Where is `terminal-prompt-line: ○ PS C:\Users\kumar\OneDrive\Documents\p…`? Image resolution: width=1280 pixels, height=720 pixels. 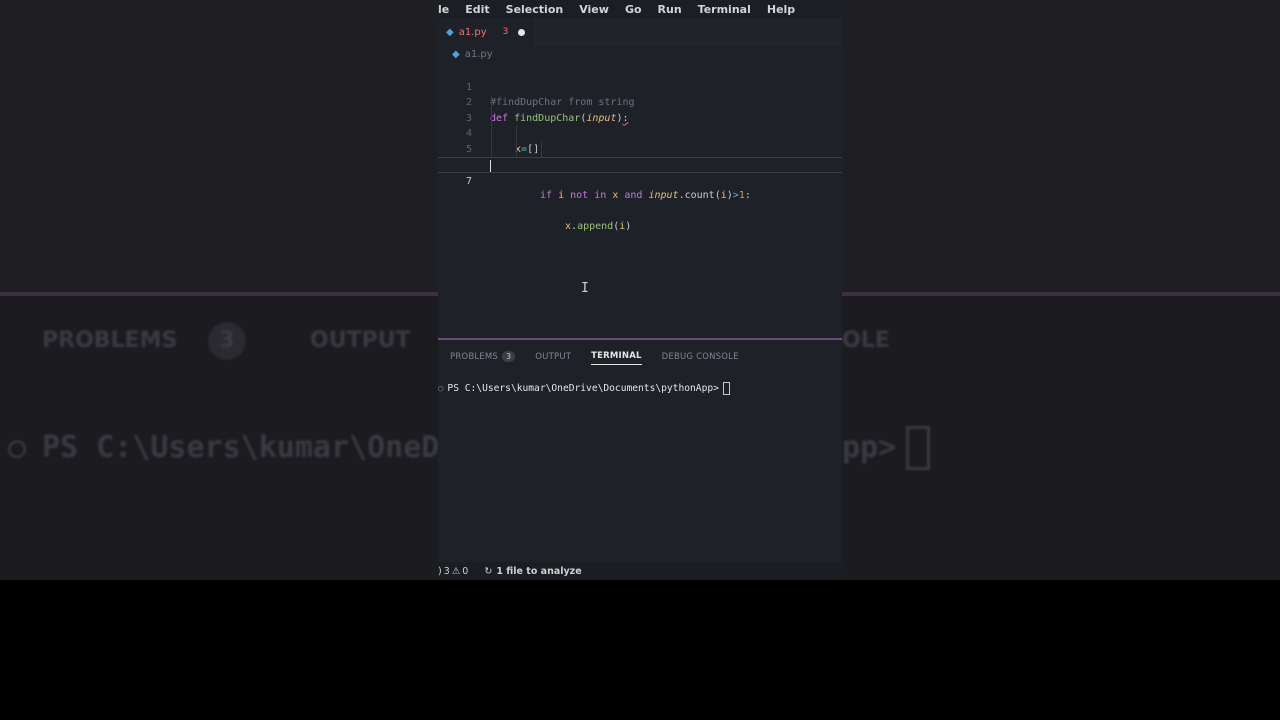 terminal-prompt-line: ○ PS C:\Users\kumar\OneDrive\Documents\p… is located at coordinates (584, 388).